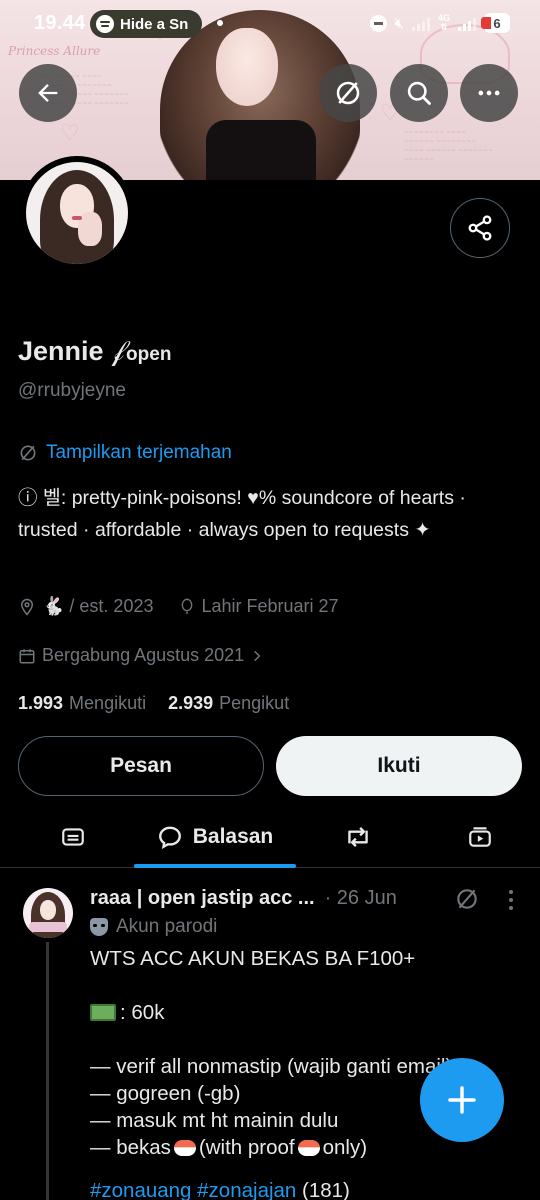 Image resolution: width=540 pixels, height=1200 pixels. I want to click on tweet-hashtag-line: #zonauang #zonajajan (181), so click(305, 1188).